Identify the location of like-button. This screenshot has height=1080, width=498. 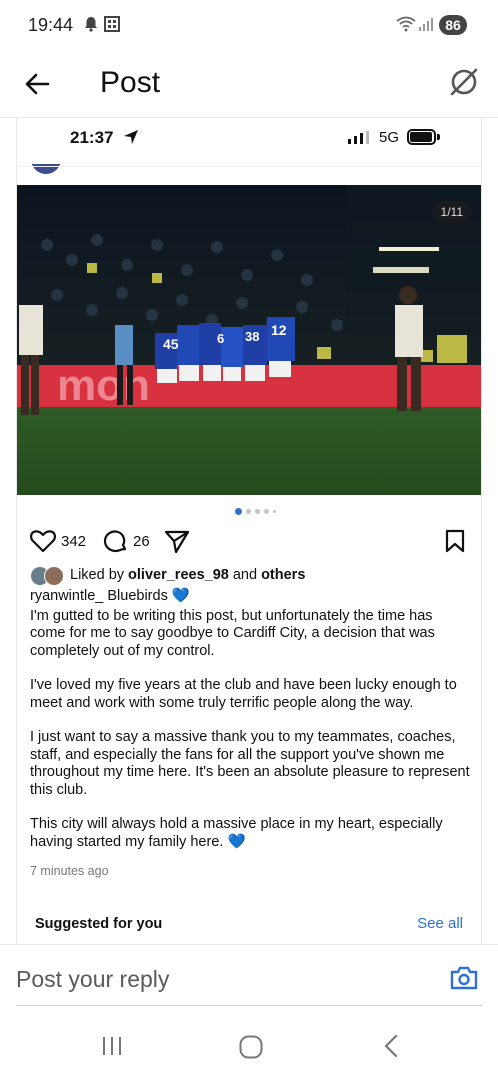
(43, 541).